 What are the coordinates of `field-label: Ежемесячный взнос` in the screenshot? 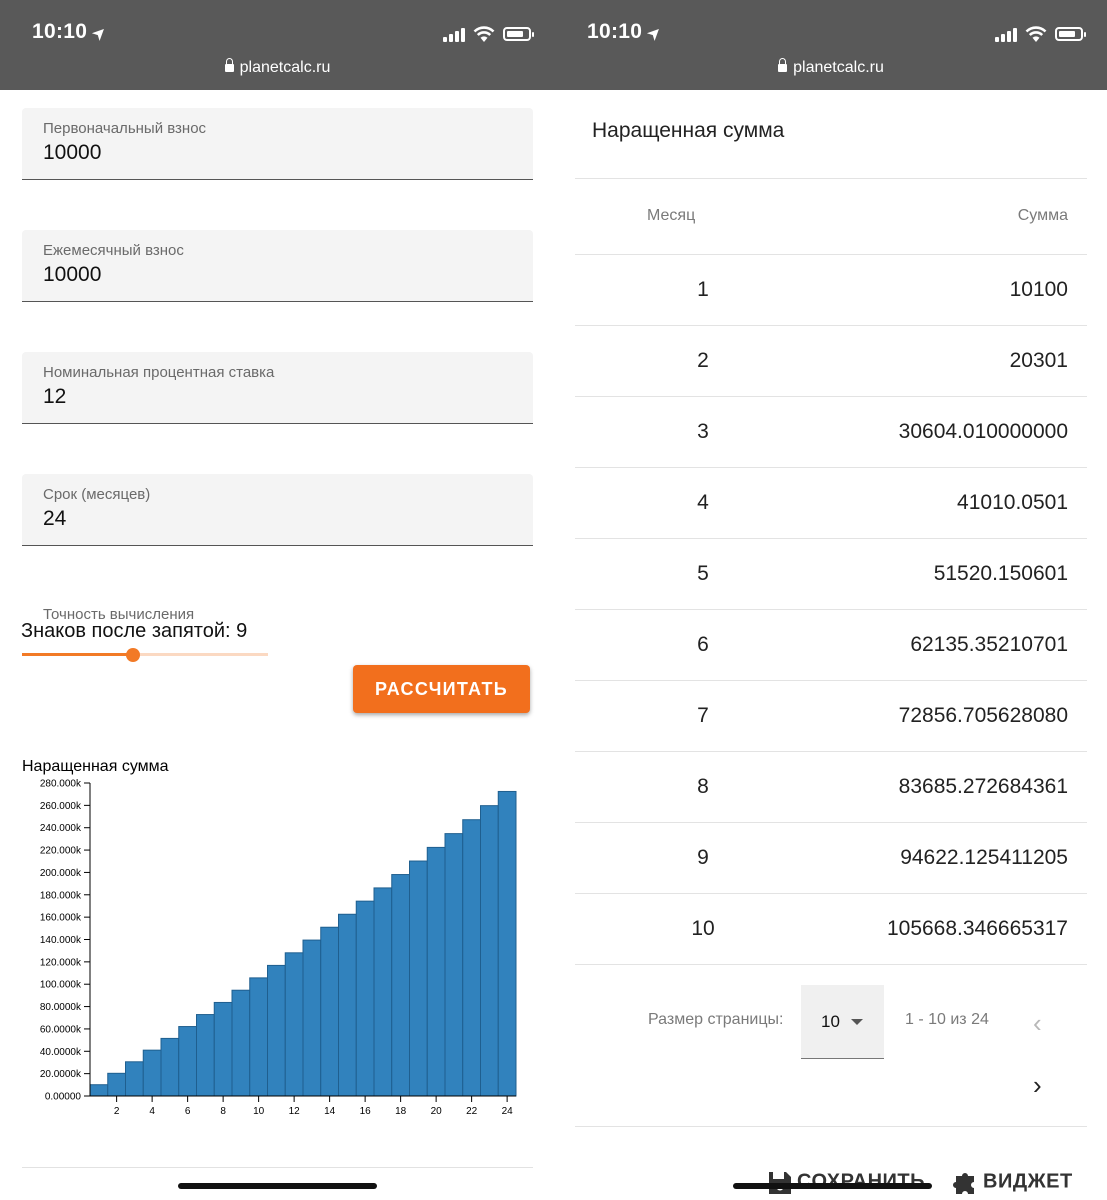 It's located at (113, 250).